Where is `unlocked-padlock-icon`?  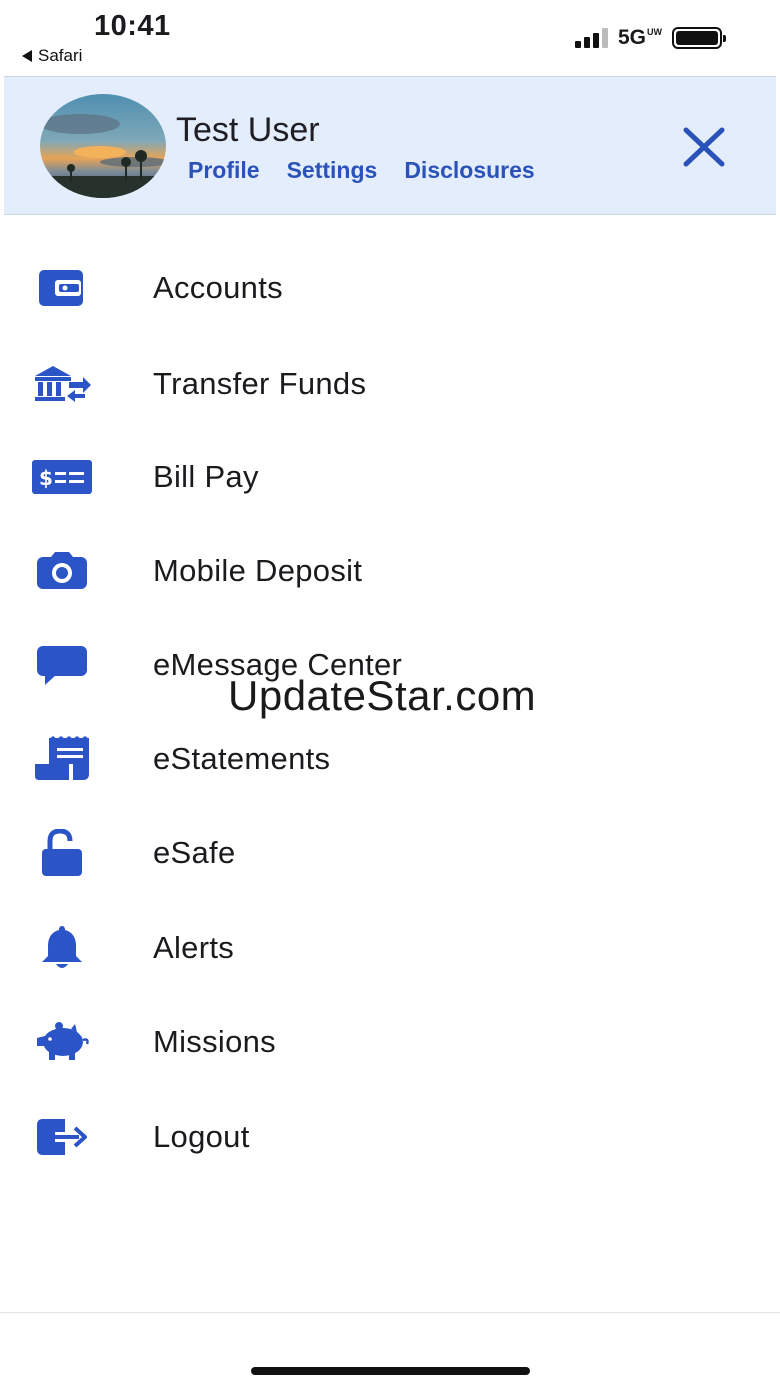 unlocked-padlock-icon is located at coordinates (62, 853).